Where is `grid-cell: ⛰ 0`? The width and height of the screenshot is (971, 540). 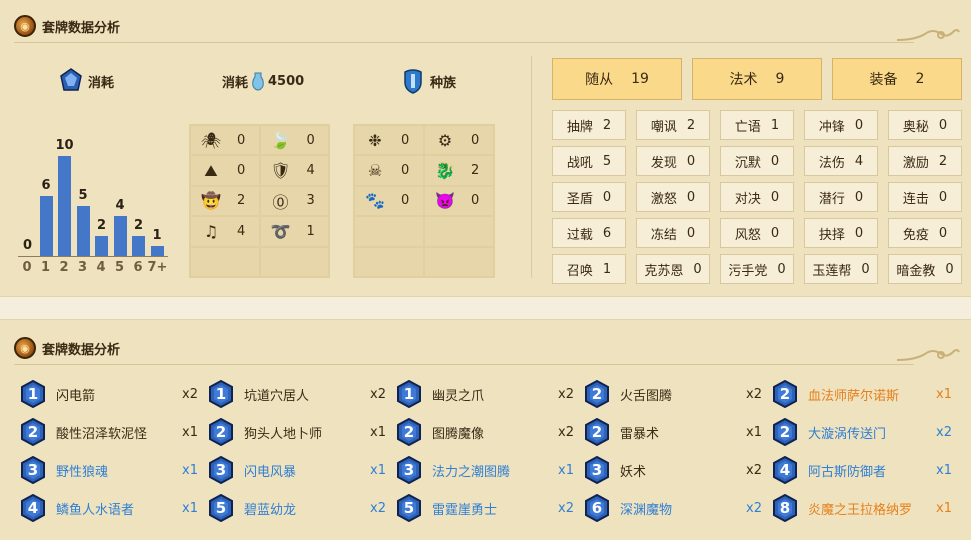 grid-cell: ⛰ 0 is located at coordinates (225, 170).